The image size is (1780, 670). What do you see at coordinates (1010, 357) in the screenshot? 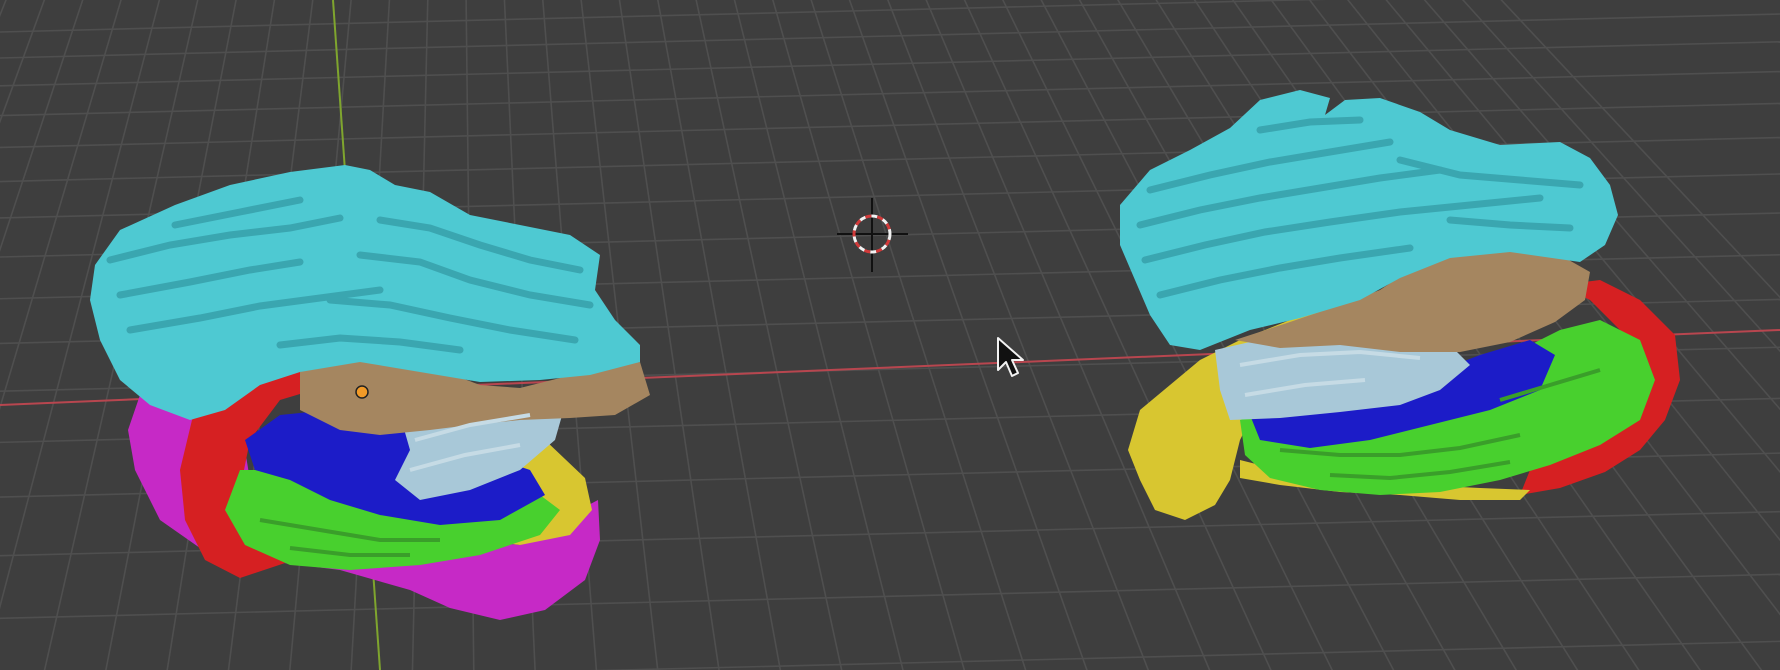
I see `mouse-pointer-icon` at bounding box center [1010, 357].